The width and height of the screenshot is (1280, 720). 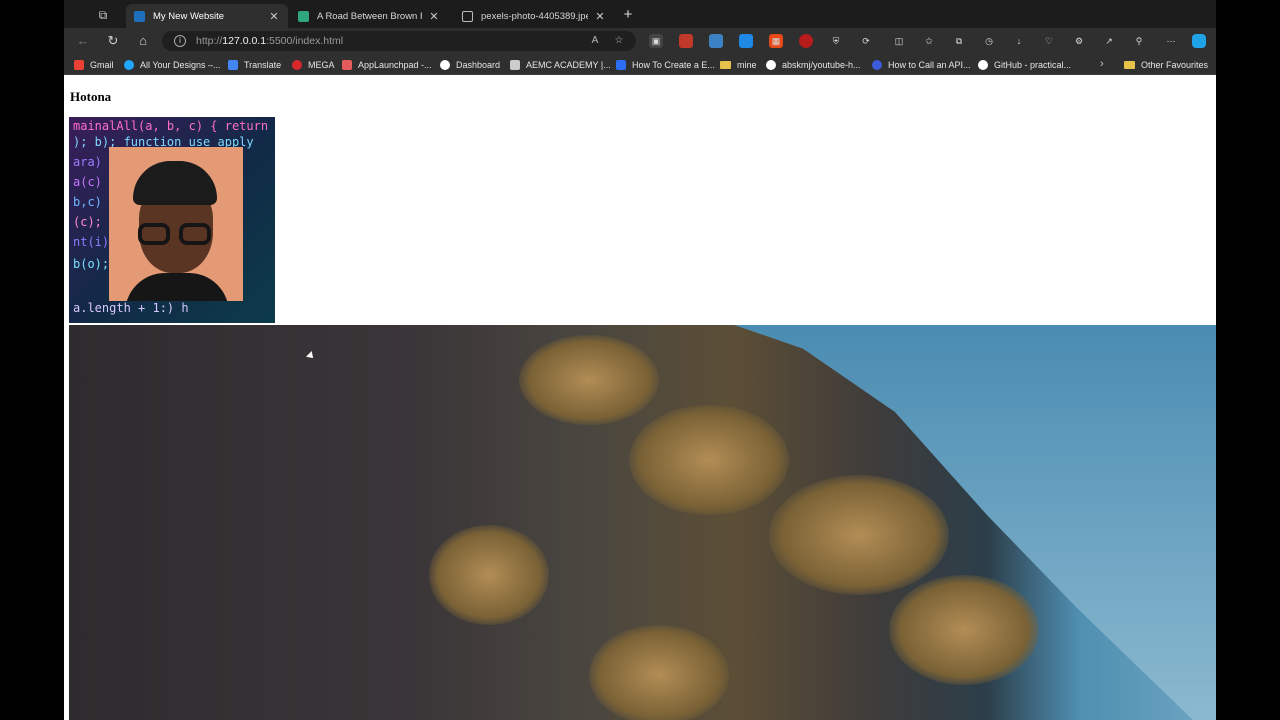 What do you see at coordinates (628, 15) in the screenshot?
I see `new-tab-button: +` at bounding box center [628, 15].